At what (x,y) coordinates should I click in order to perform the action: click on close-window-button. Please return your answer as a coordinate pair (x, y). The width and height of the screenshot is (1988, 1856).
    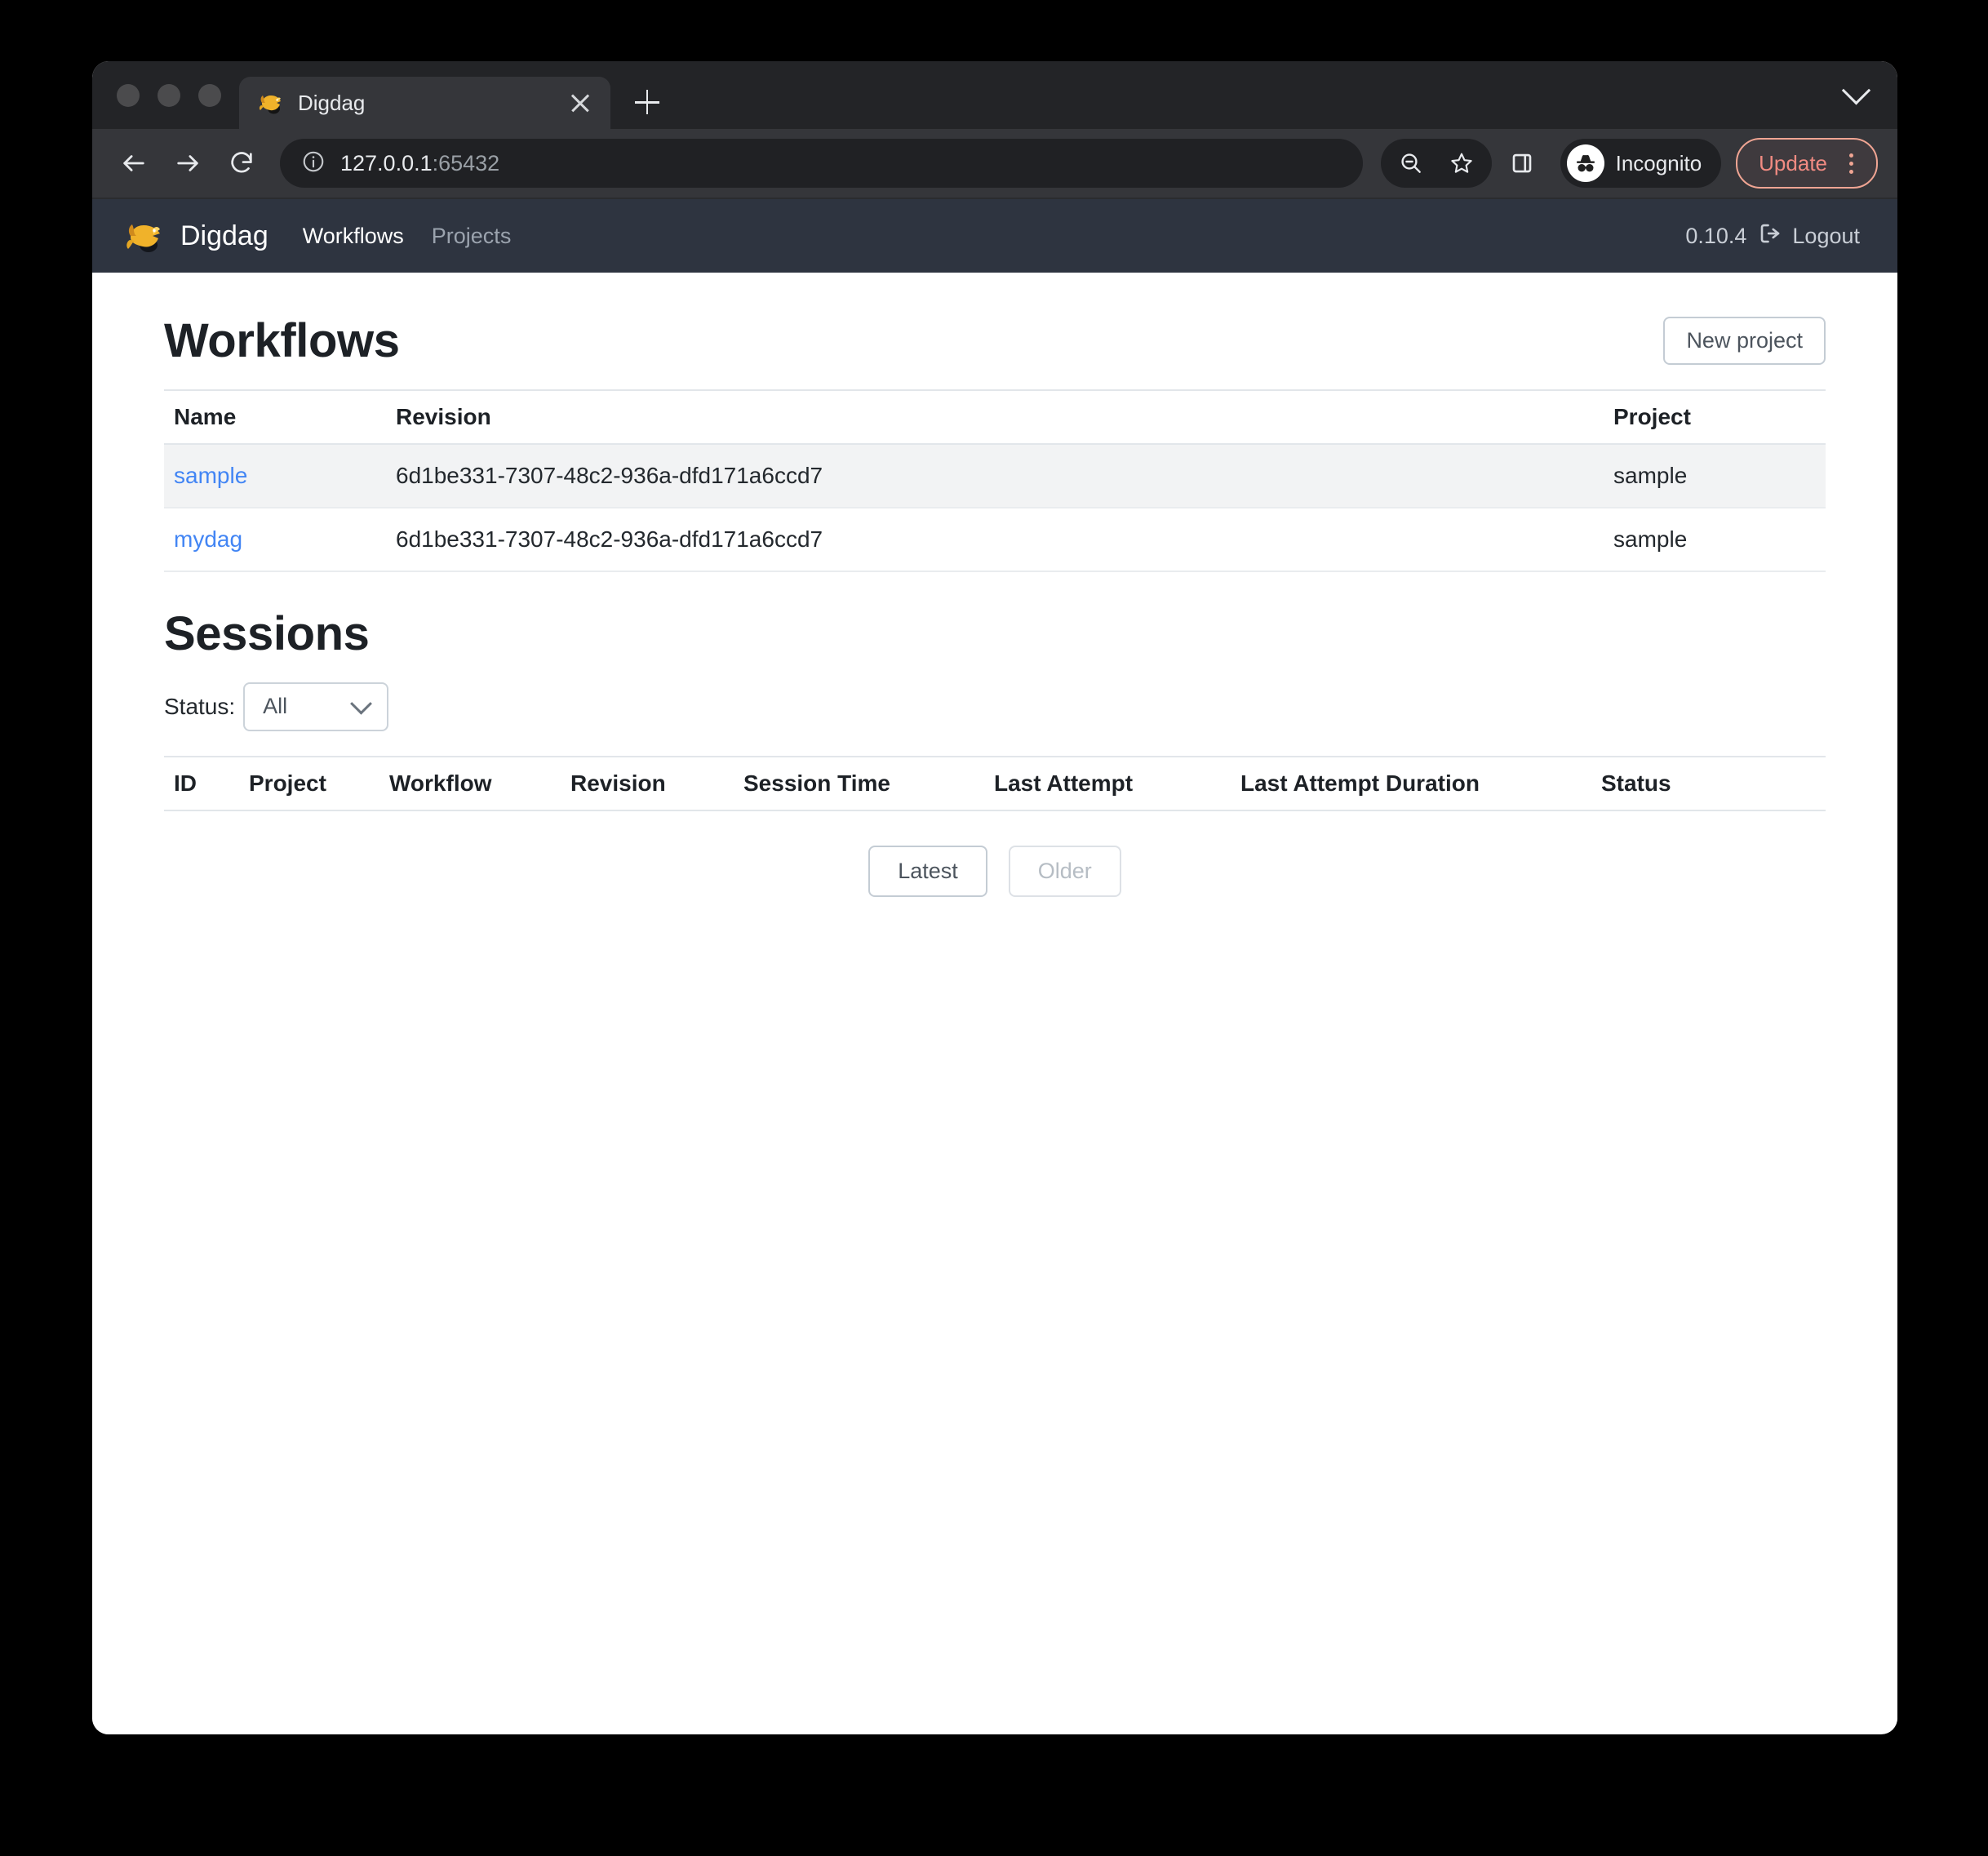
    Looking at the image, I should click on (128, 95).